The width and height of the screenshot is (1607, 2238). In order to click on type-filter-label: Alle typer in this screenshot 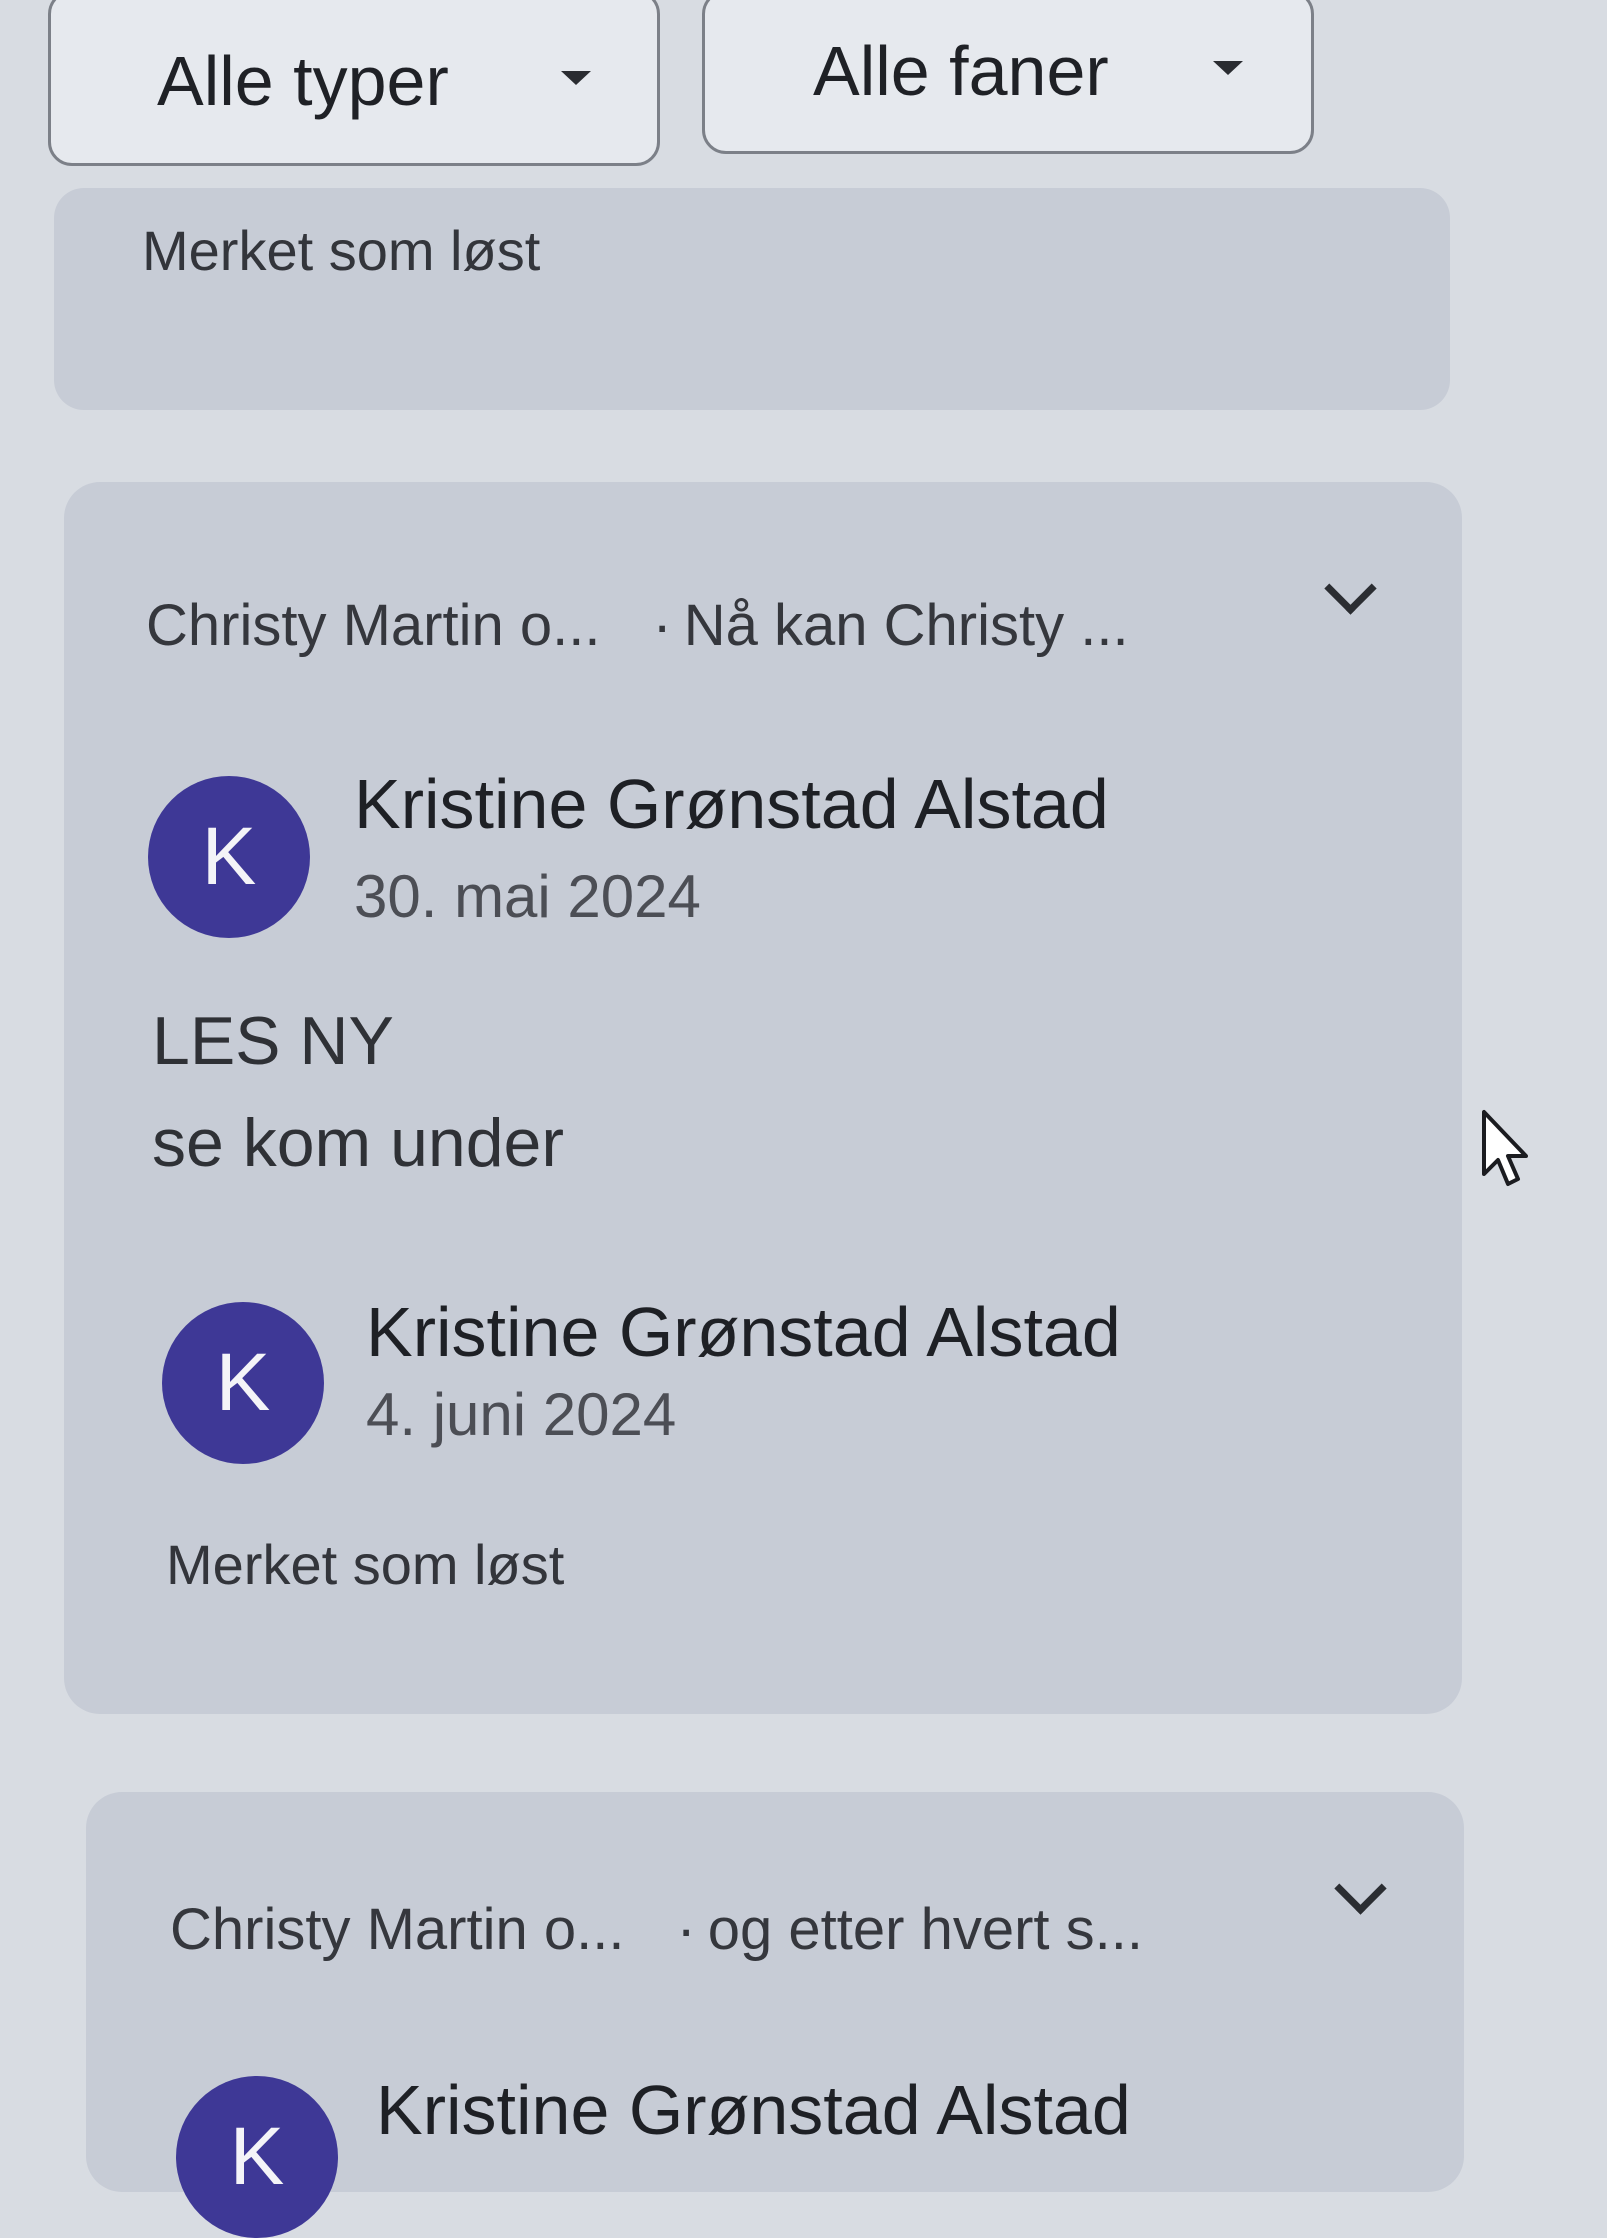, I will do `click(303, 81)`.